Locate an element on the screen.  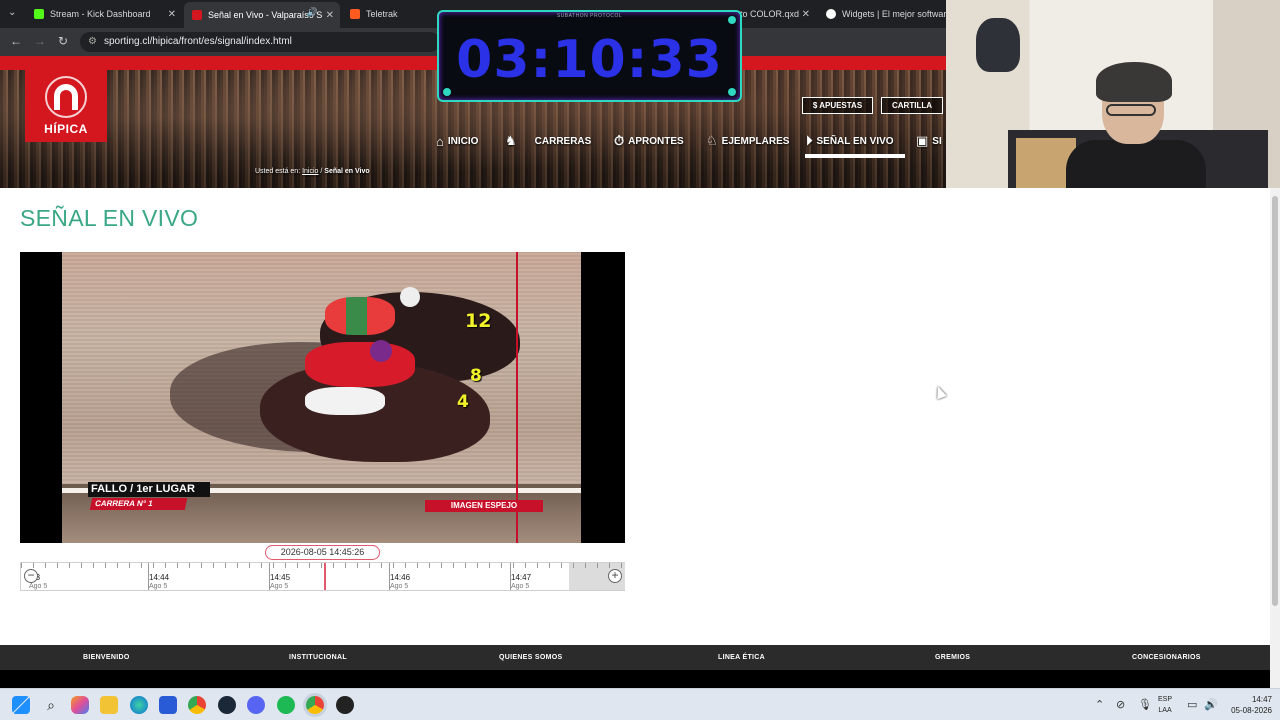
timeline-time: 14:46 is located at coordinates (400, 577).